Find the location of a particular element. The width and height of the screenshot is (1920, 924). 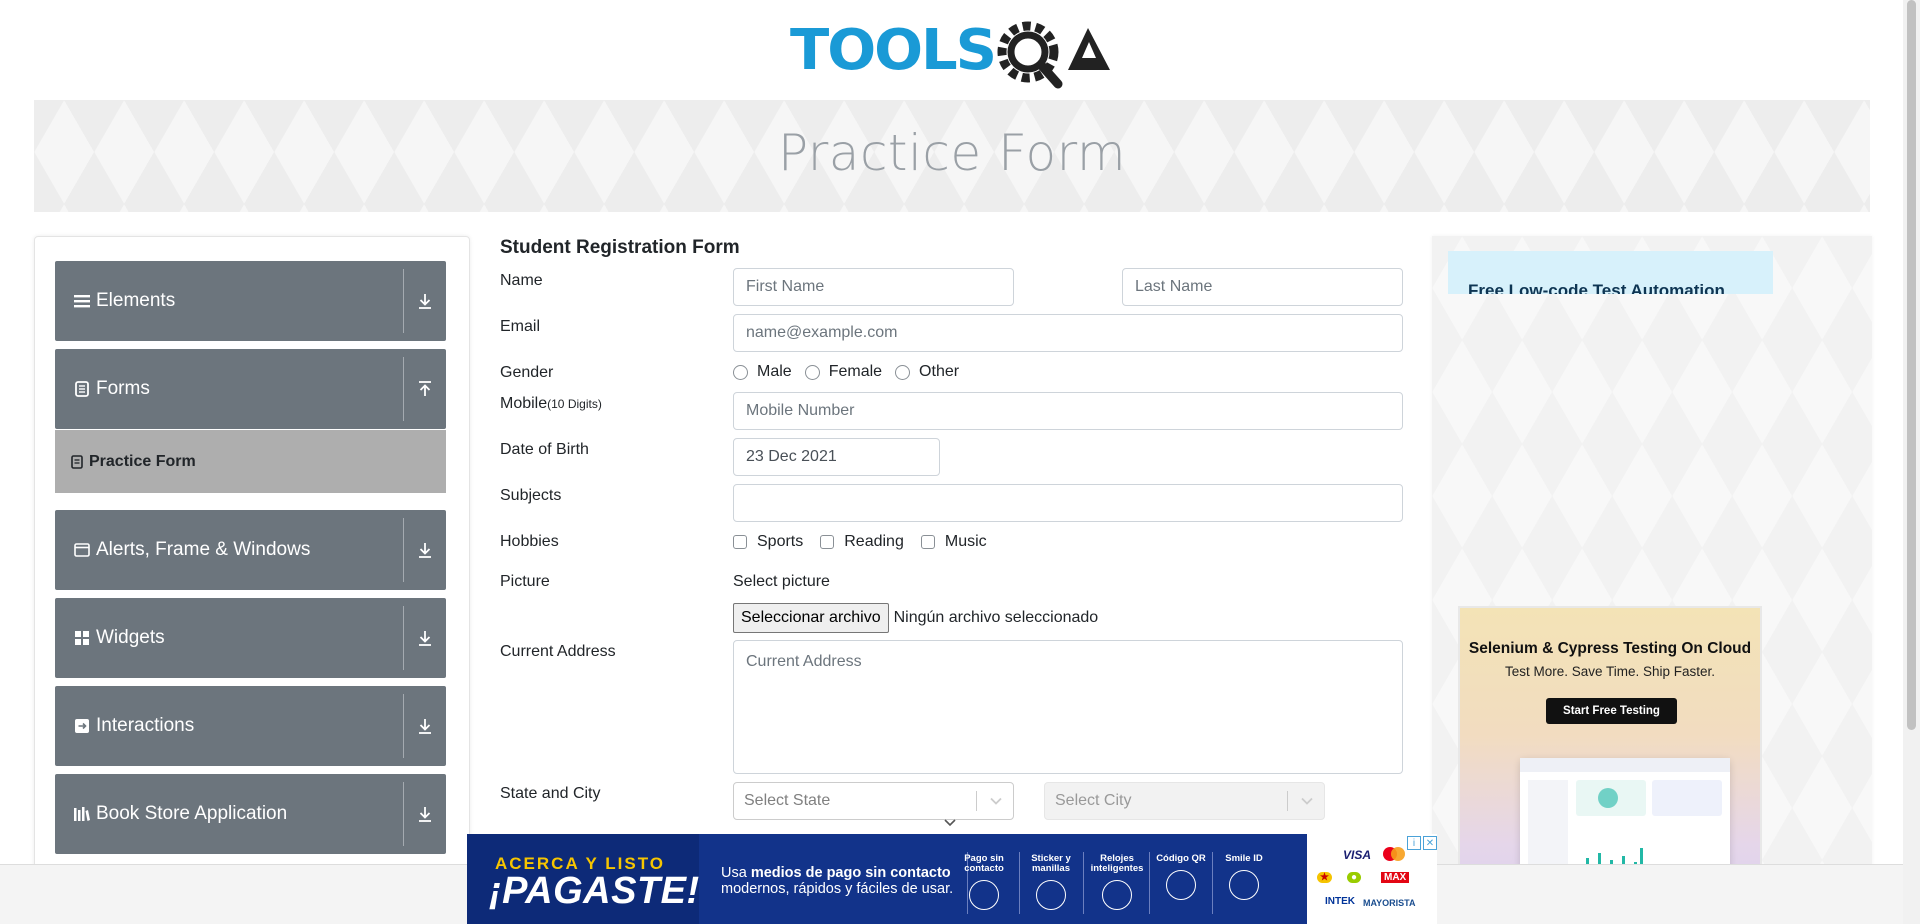

city-select: Select City is located at coordinates (1184, 801).